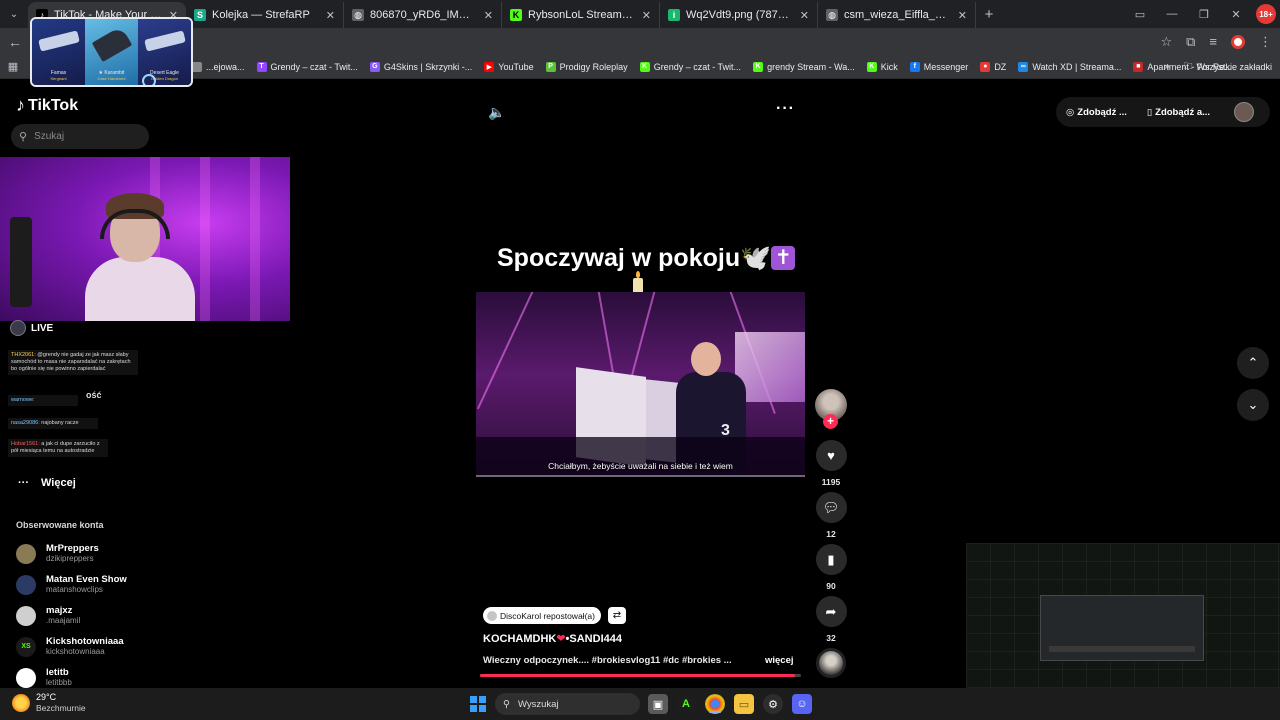 This screenshot has height=720, width=1280. What do you see at coordinates (773, 704) in the screenshot?
I see `steam-icon: ⚙` at bounding box center [773, 704].